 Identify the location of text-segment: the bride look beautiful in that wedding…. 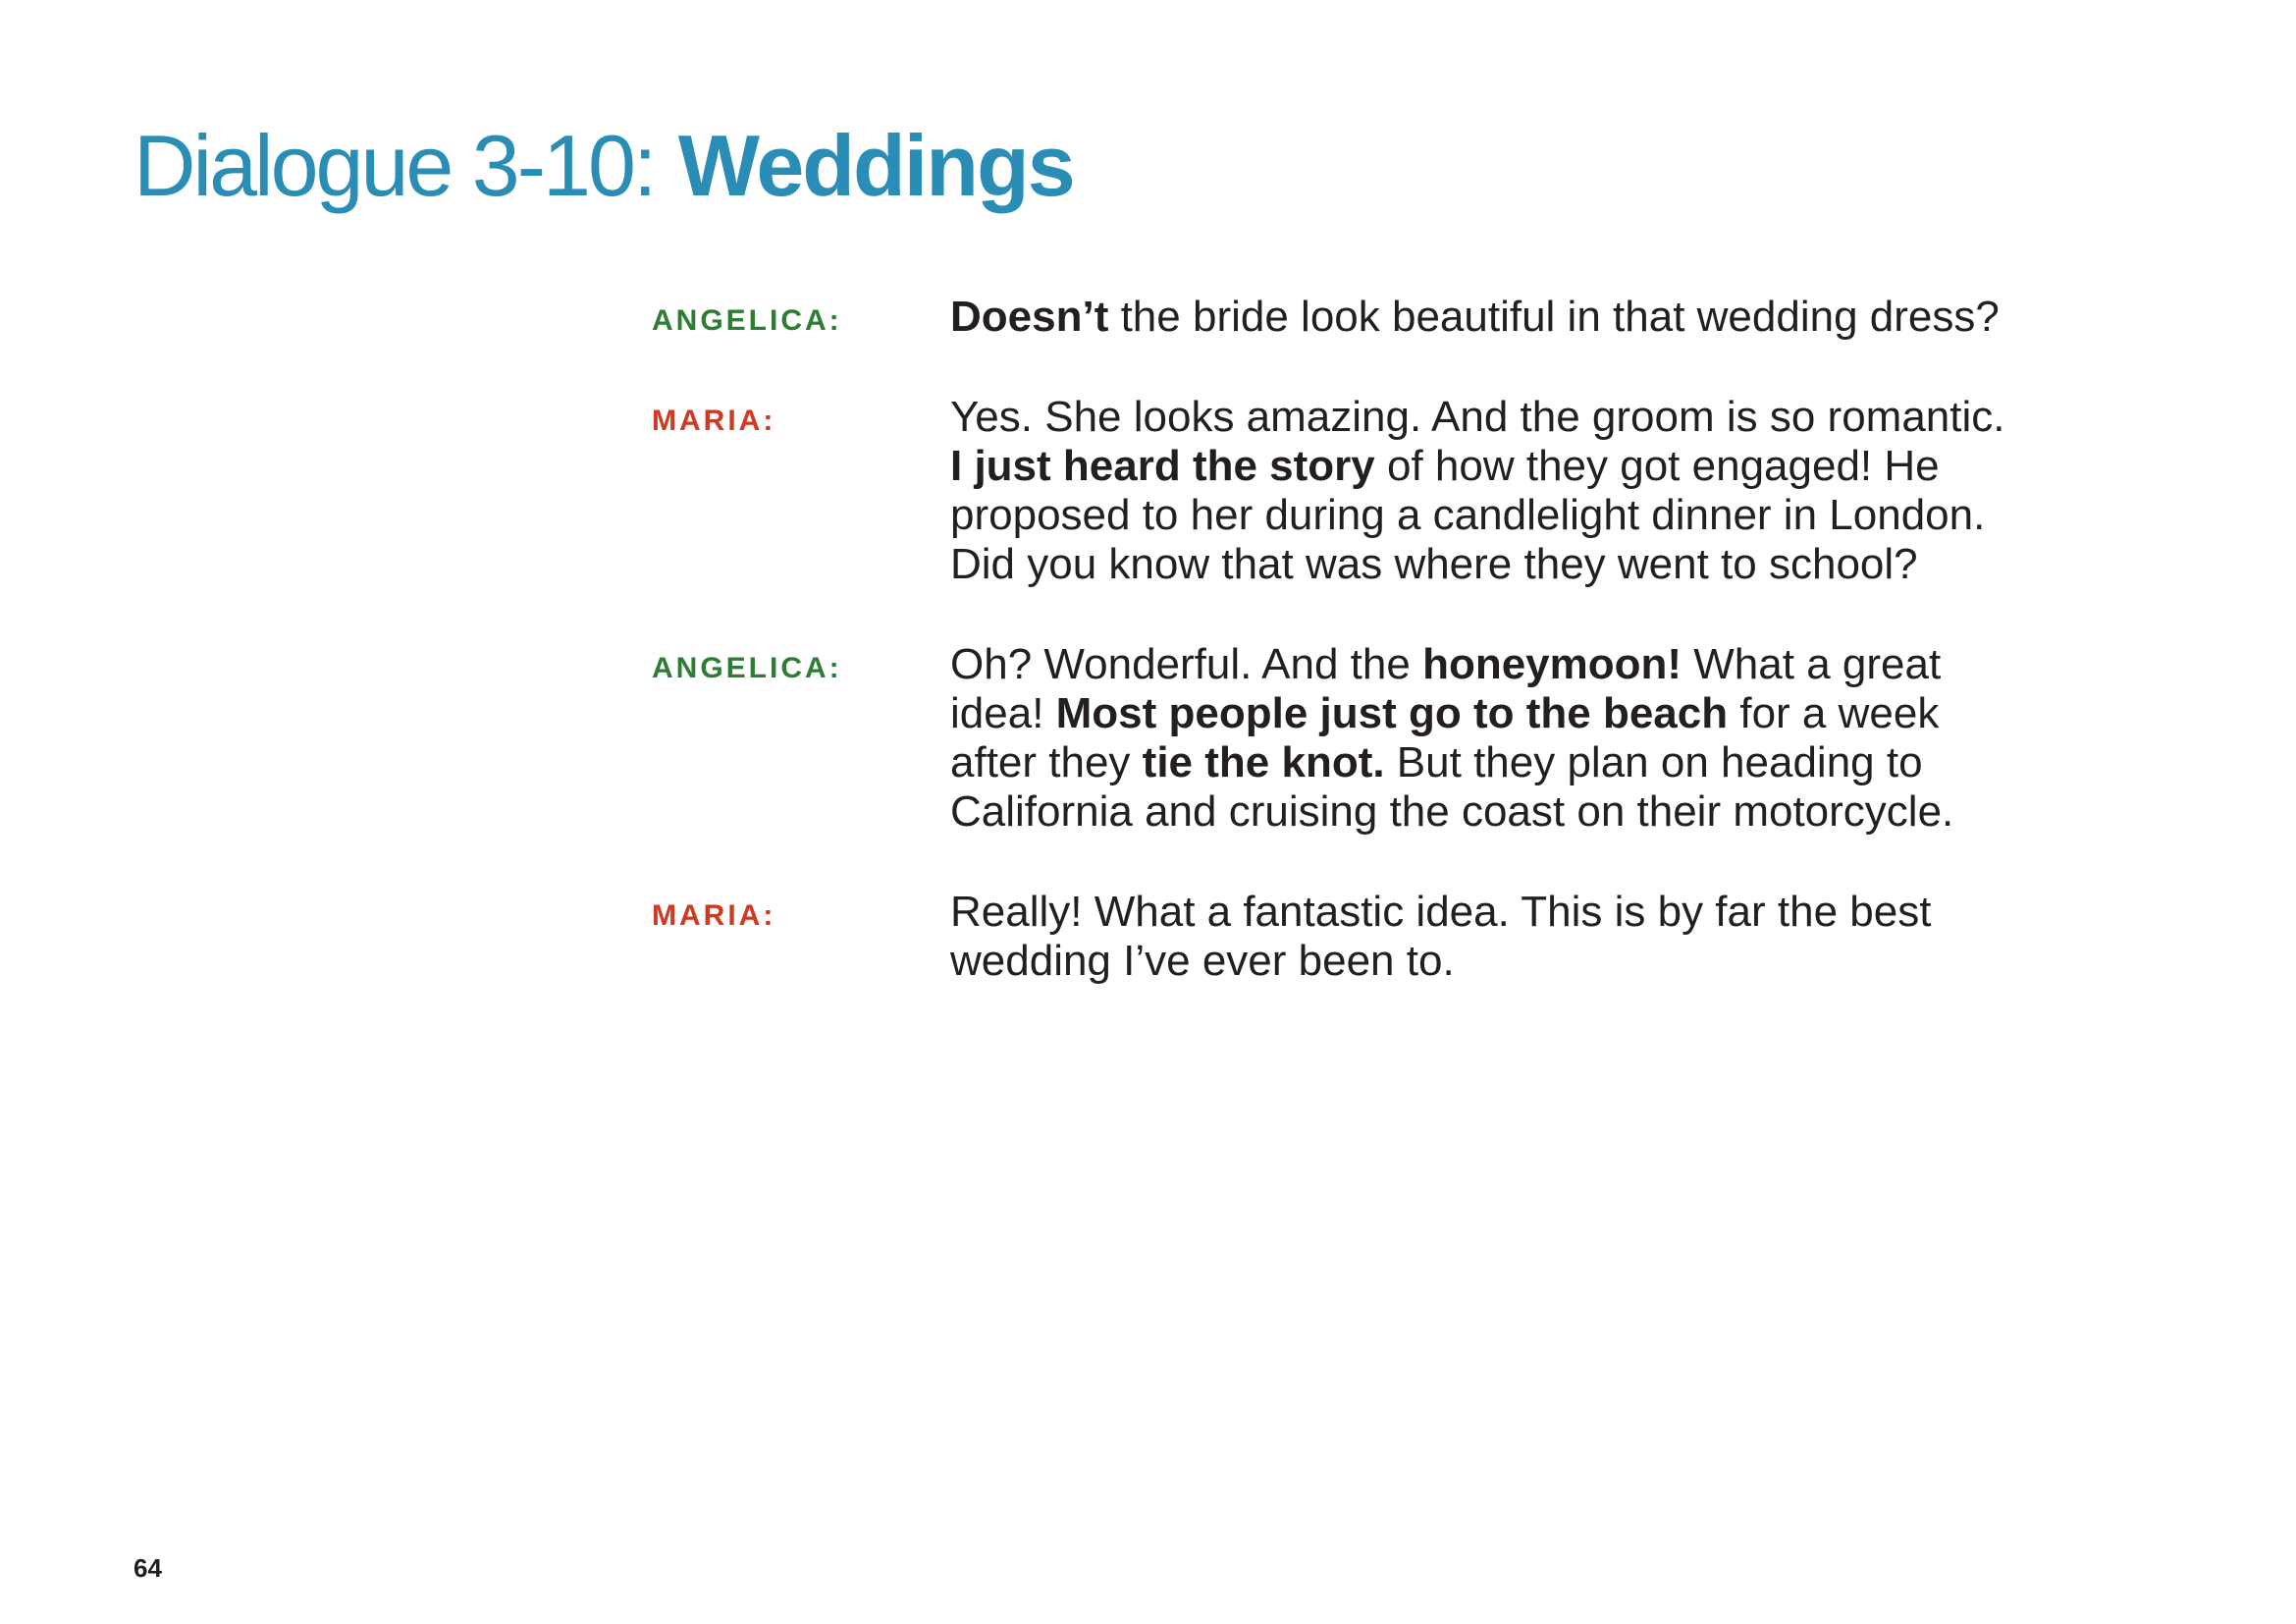
(1554, 317).